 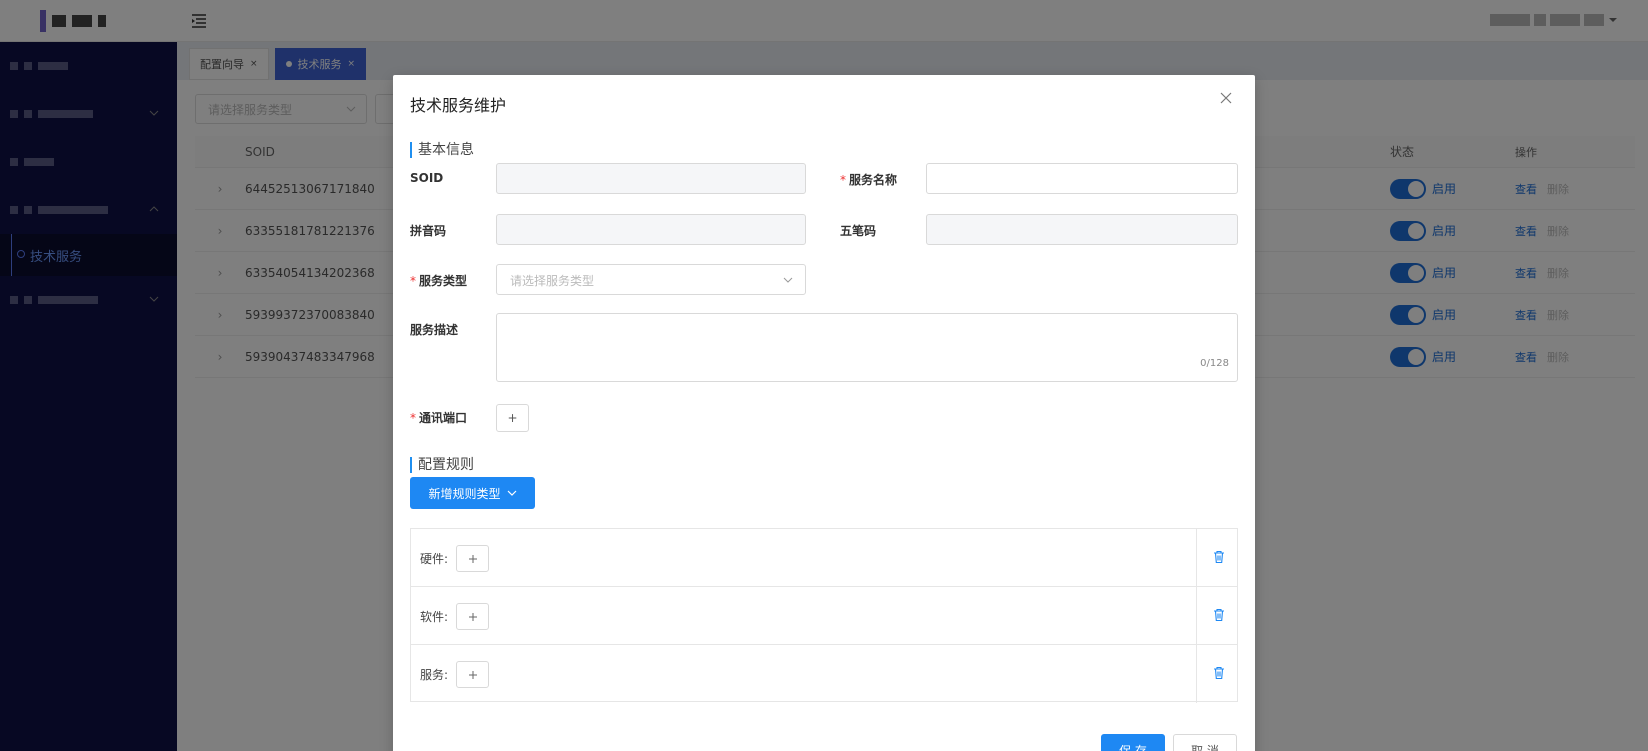 What do you see at coordinates (651, 178) in the screenshot?
I see `soid-input` at bounding box center [651, 178].